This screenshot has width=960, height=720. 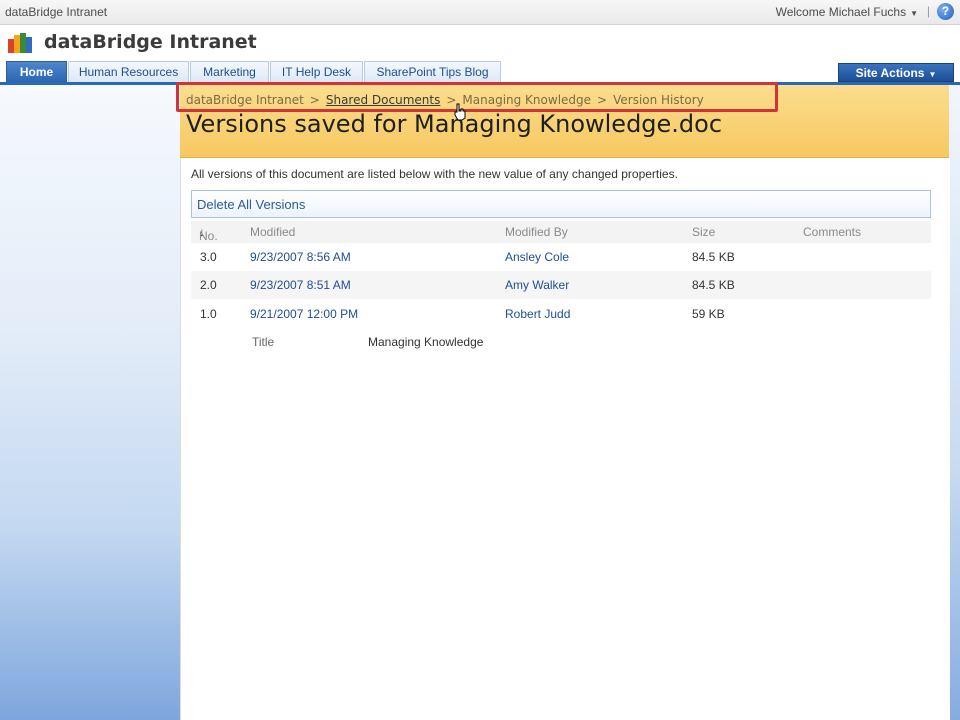 What do you see at coordinates (841, 12) in the screenshot?
I see `welcome-text: Welcome Michael Fuchs` at bounding box center [841, 12].